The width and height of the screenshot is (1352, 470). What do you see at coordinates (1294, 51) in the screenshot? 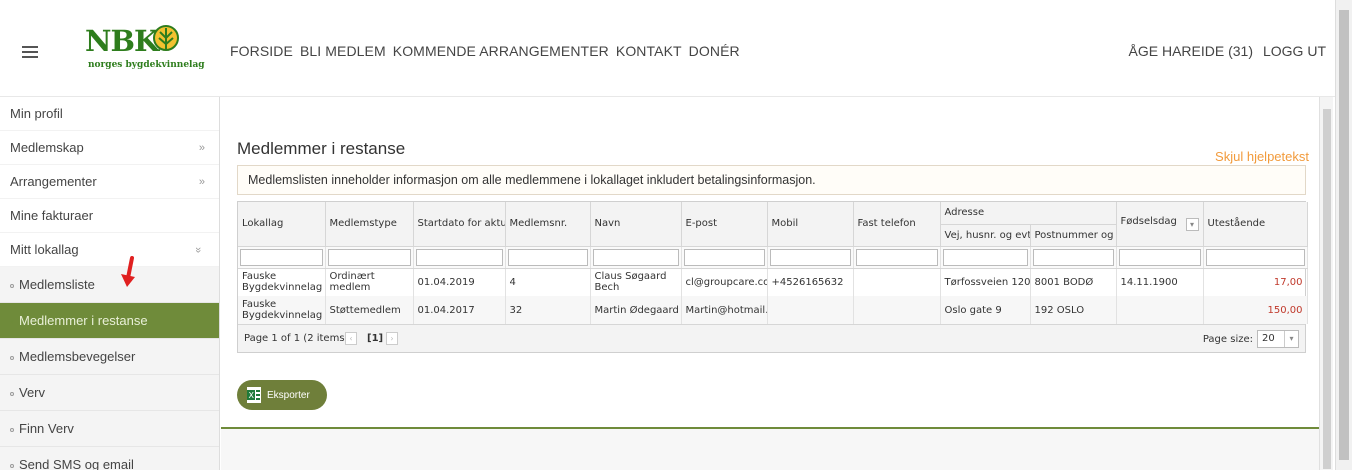
I see `logout-link: LOGG UT` at bounding box center [1294, 51].